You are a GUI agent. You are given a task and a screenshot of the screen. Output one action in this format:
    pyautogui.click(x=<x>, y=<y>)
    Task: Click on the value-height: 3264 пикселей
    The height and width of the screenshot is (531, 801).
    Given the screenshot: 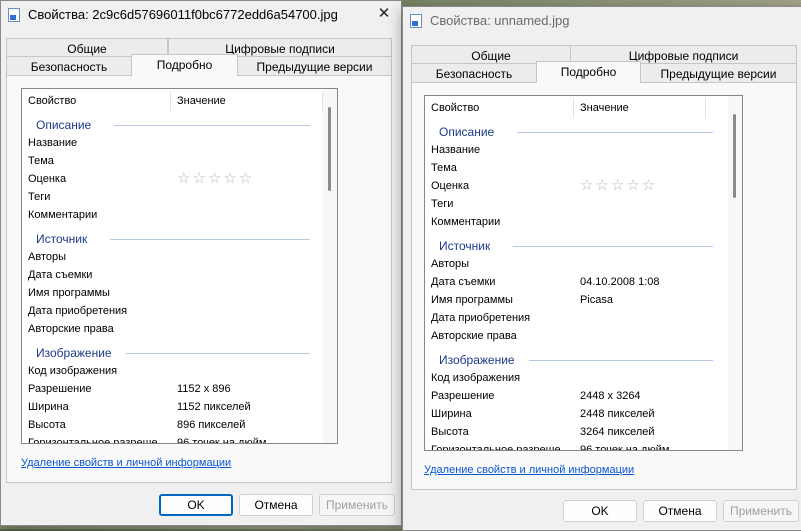 What is the action you would take?
    pyautogui.click(x=617, y=432)
    